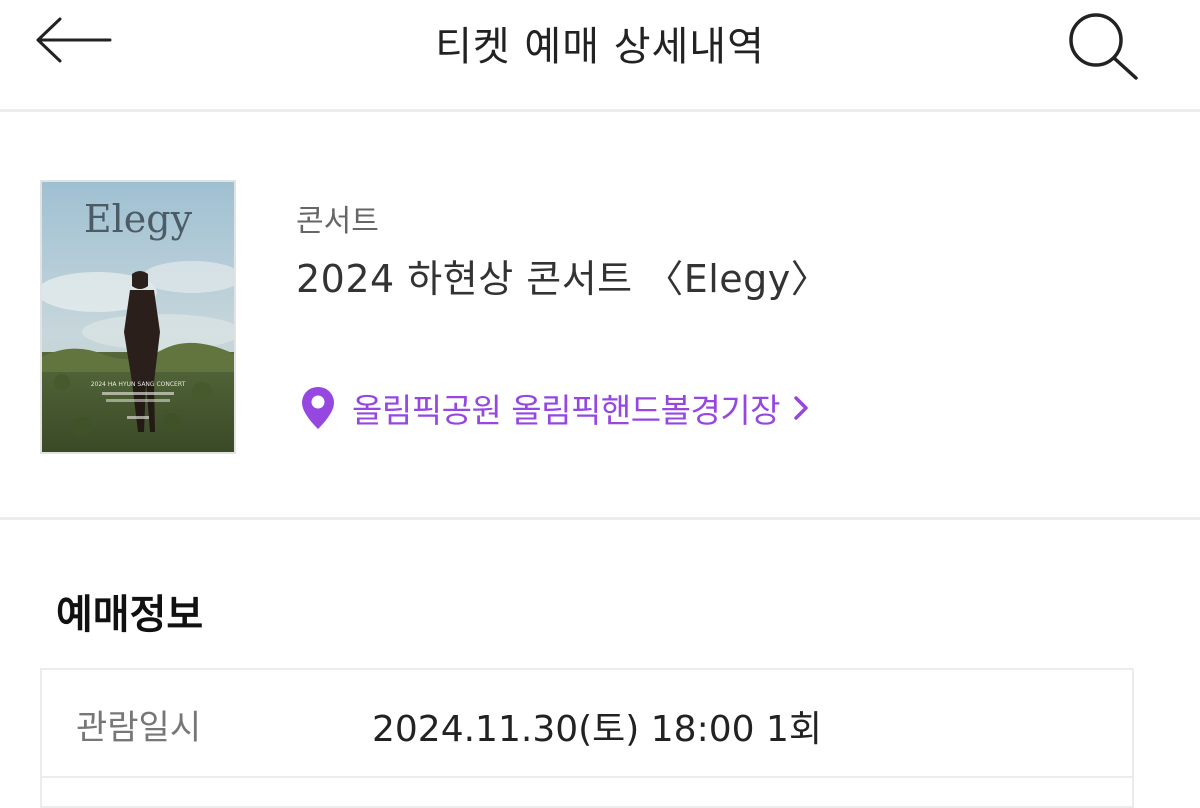 This screenshot has height=808, width=1200. What do you see at coordinates (801, 408) in the screenshot?
I see `chevron-right-icon` at bounding box center [801, 408].